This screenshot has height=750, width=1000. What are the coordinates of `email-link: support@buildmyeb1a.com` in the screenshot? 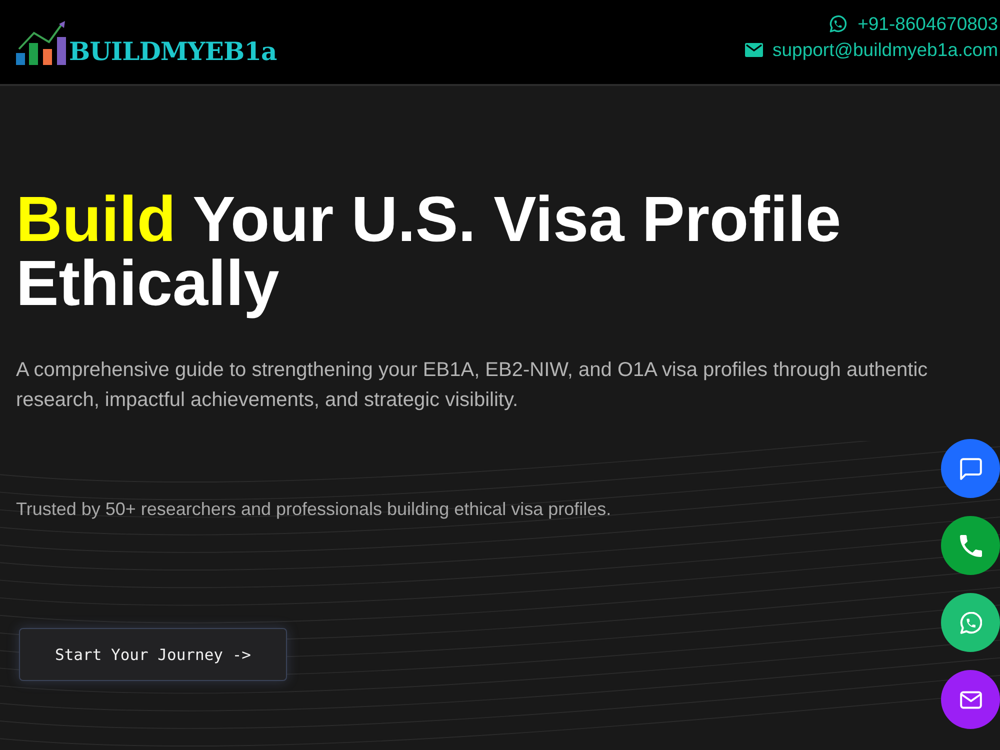 It's located at (885, 50).